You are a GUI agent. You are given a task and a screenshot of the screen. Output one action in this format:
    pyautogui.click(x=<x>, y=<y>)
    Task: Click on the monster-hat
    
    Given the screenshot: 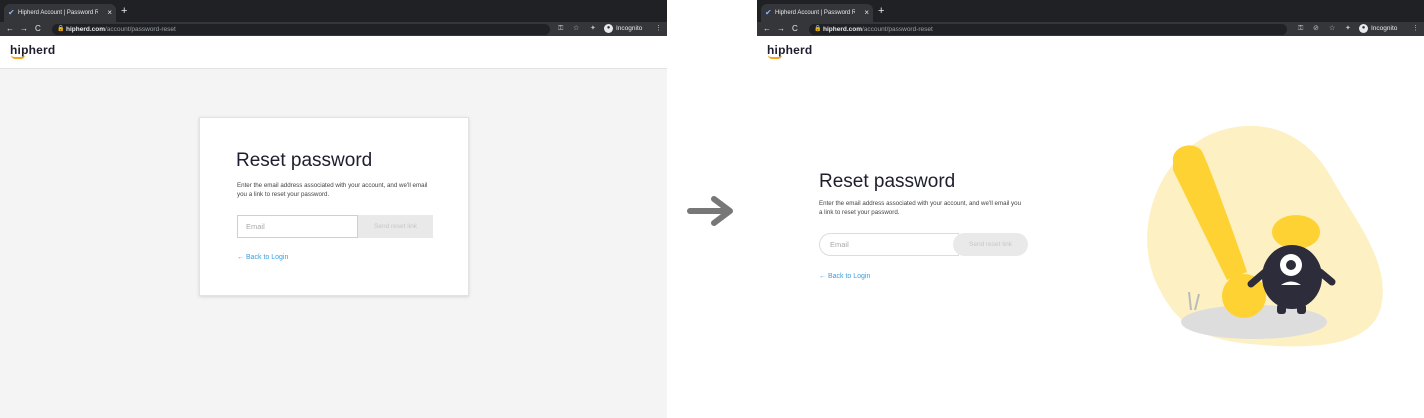 What is the action you would take?
    pyautogui.click(x=1296, y=232)
    